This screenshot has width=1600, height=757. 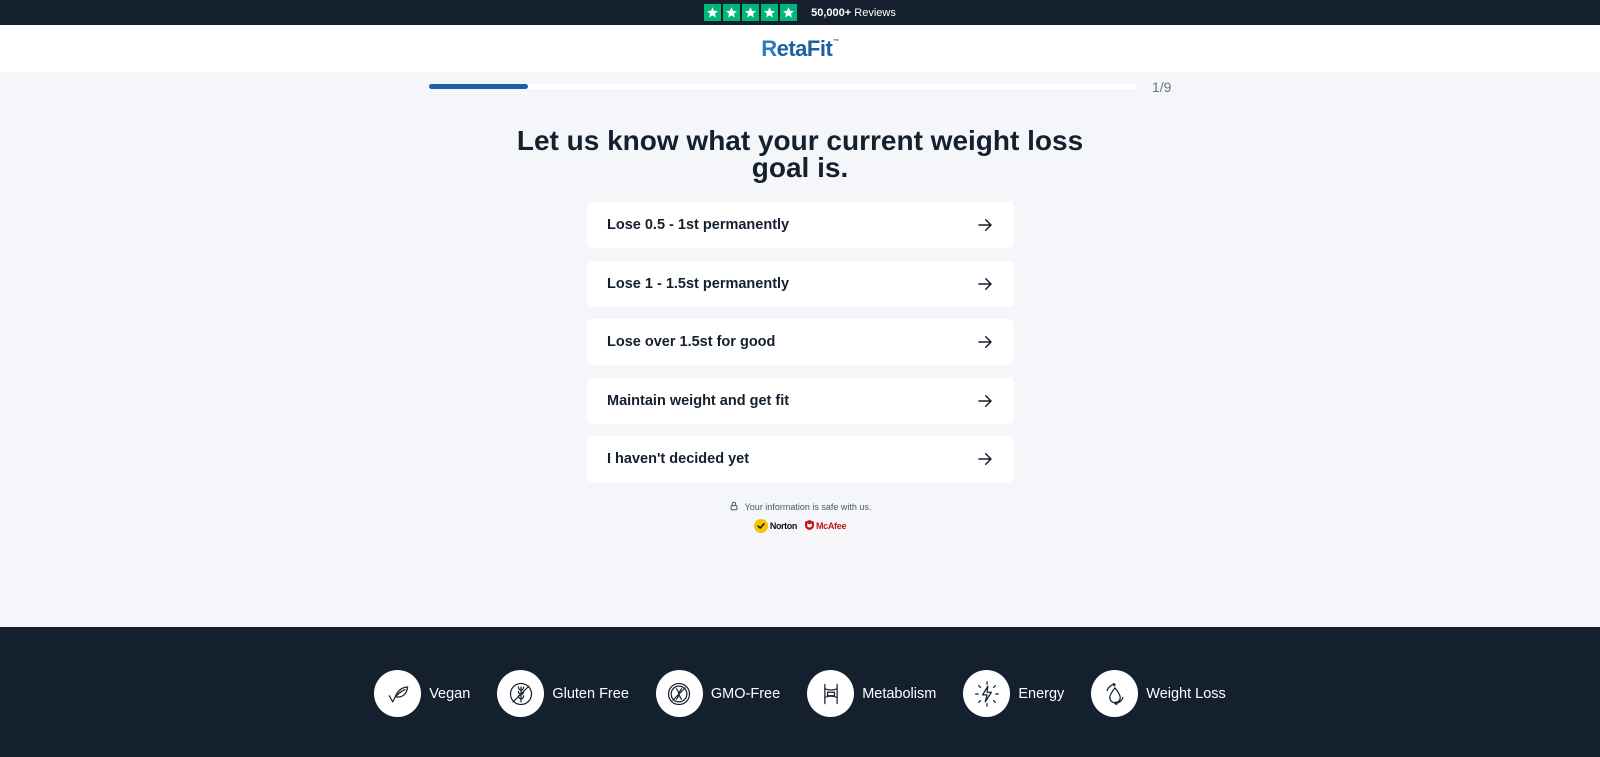 What do you see at coordinates (691, 342) in the screenshot?
I see `option-label: Lose over 1.5st for good` at bounding box center [691, 342].